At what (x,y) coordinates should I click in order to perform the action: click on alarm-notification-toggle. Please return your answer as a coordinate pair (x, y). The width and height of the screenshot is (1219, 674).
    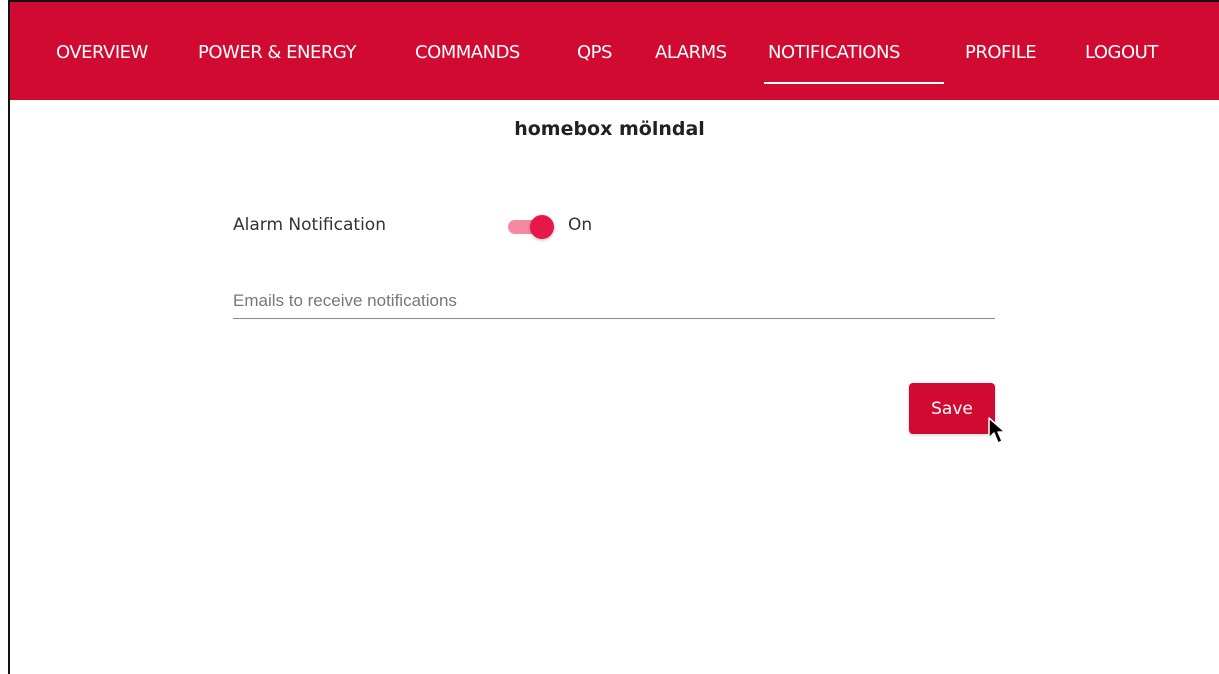
    Looking at the image, I should click on (532, 227).